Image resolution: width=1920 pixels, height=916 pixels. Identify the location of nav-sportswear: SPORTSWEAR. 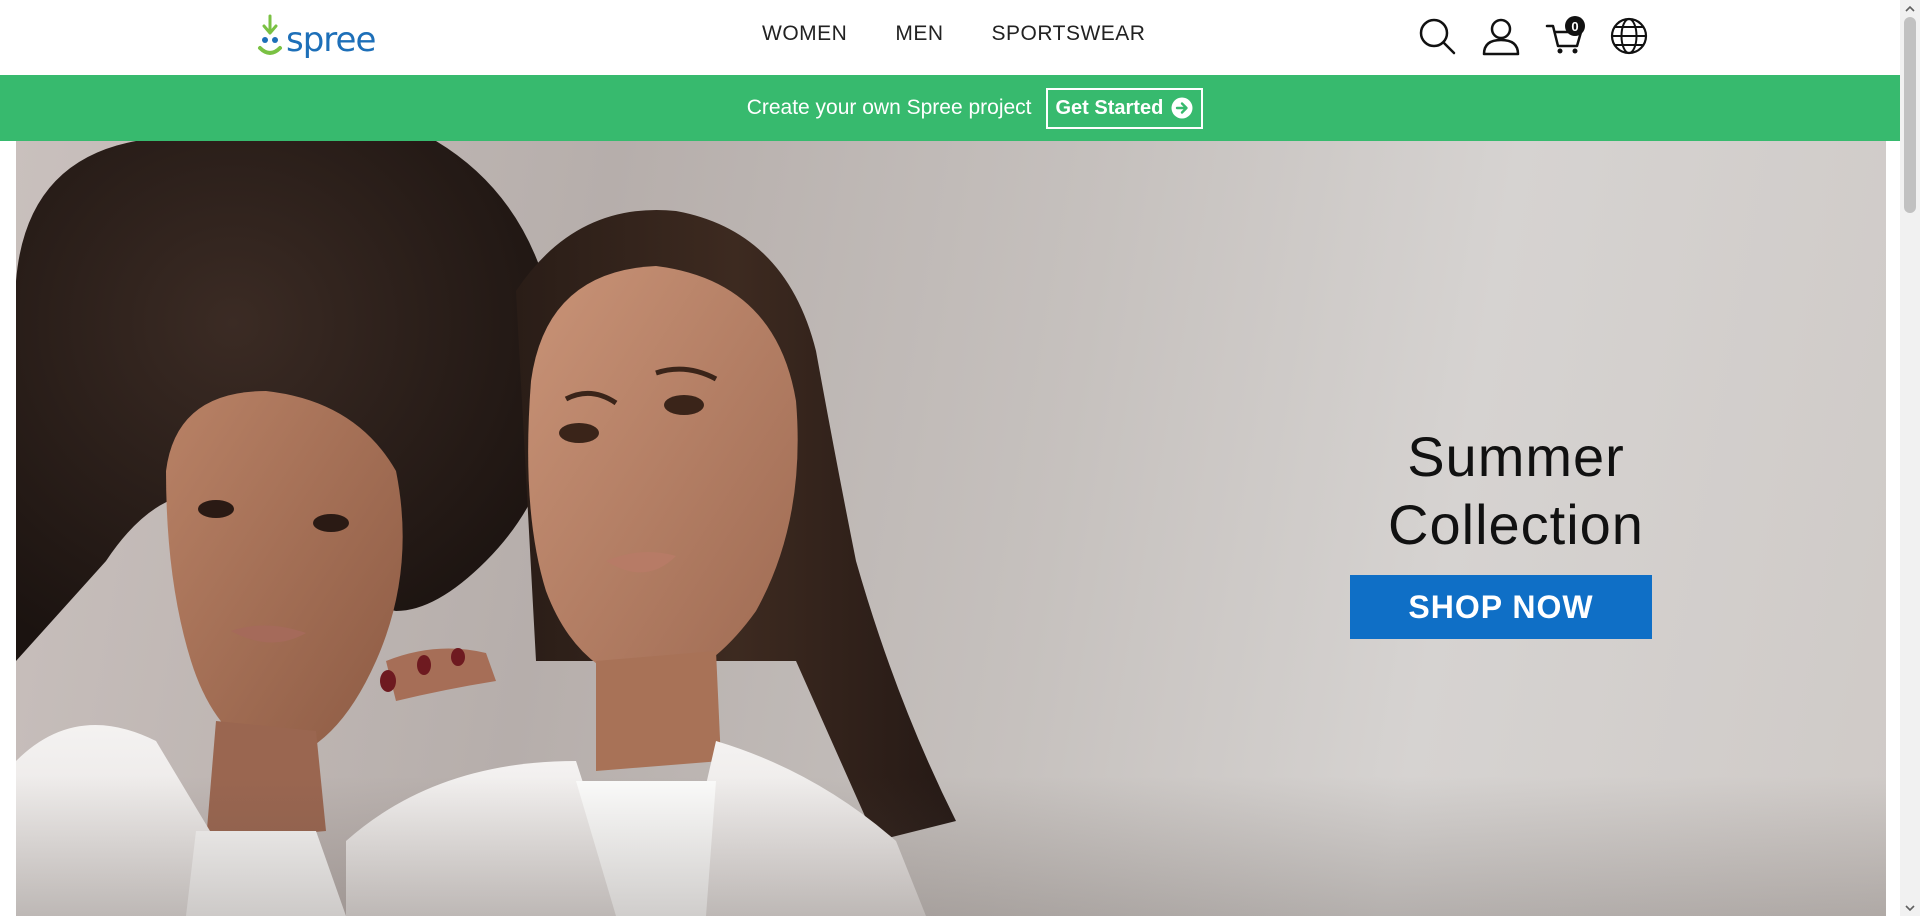
(1069, 34).